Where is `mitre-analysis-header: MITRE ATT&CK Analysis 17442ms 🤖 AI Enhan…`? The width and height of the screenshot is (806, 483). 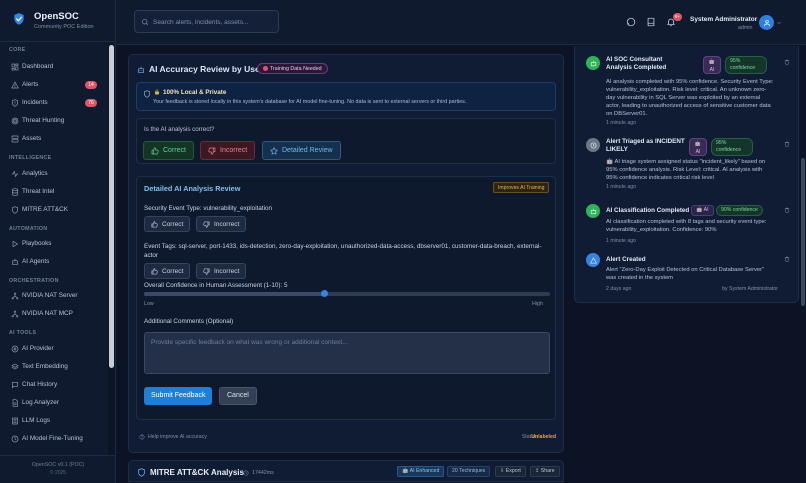
mitre-analysis-header: MITRE ATT&CK Analysis 17442ms 🤖 AI Enhan… is located at coordinates (346, 471).